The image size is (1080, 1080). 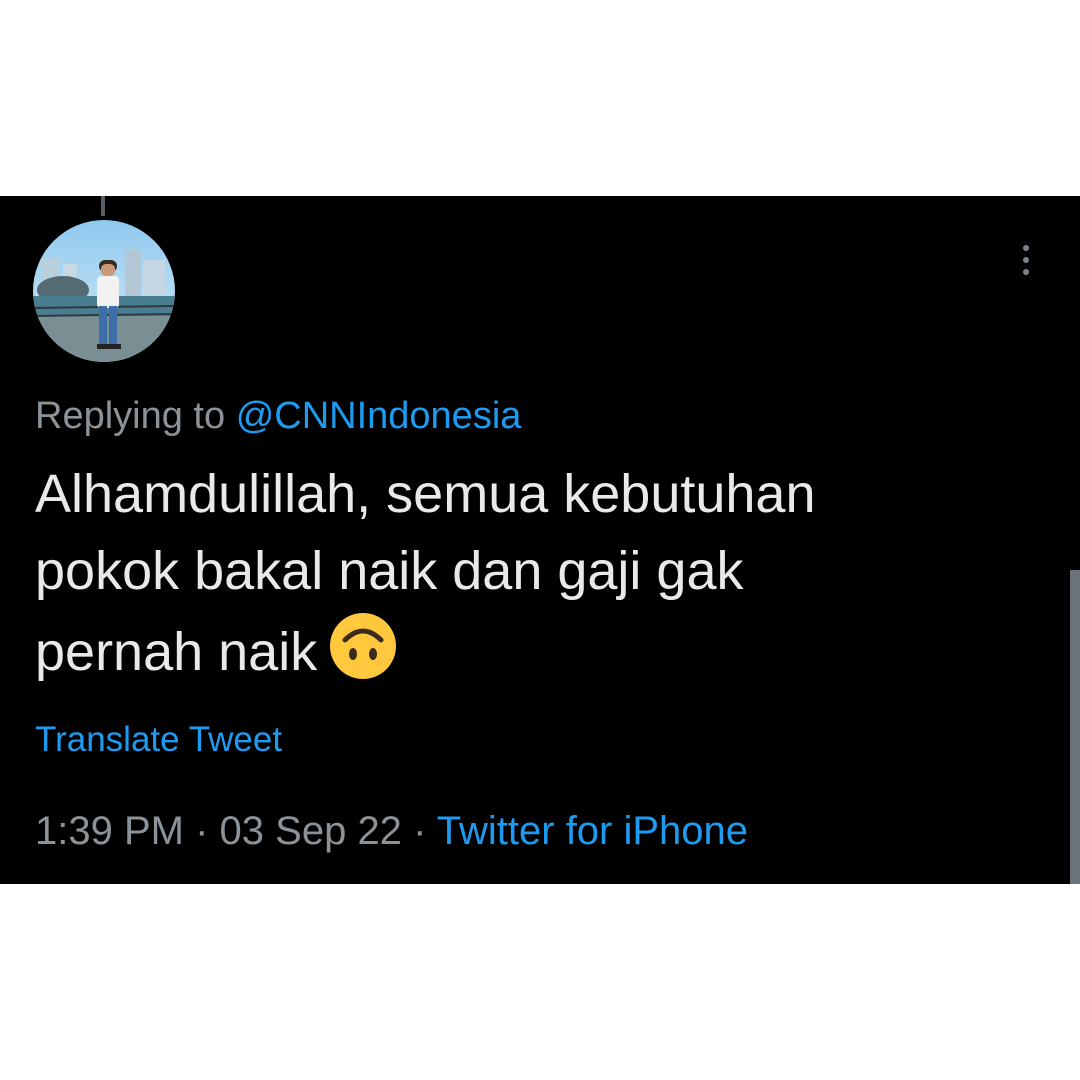 I want to click on reply-handle-link: @CNNIndonesia, so click(x=379, y=416).